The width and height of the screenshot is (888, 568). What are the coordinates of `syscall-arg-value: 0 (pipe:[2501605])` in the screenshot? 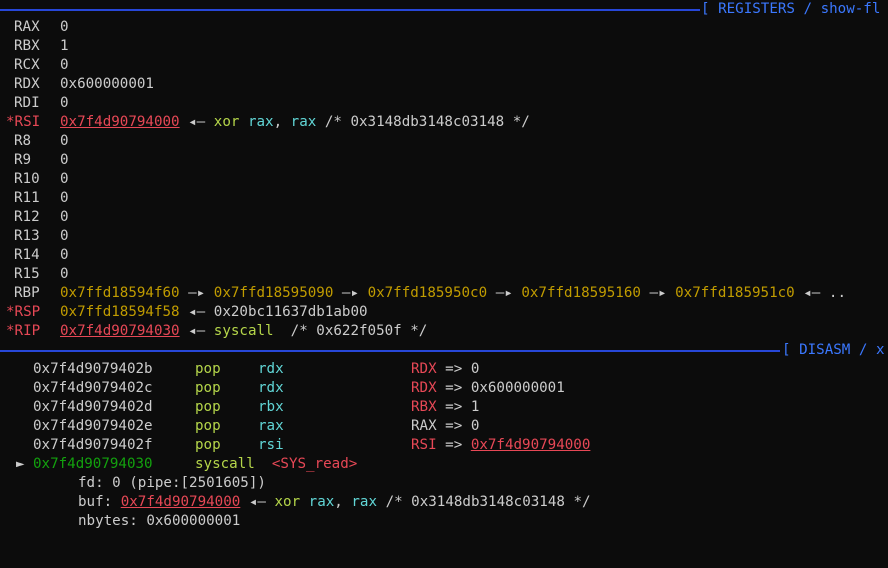 It's located at (189, 483).